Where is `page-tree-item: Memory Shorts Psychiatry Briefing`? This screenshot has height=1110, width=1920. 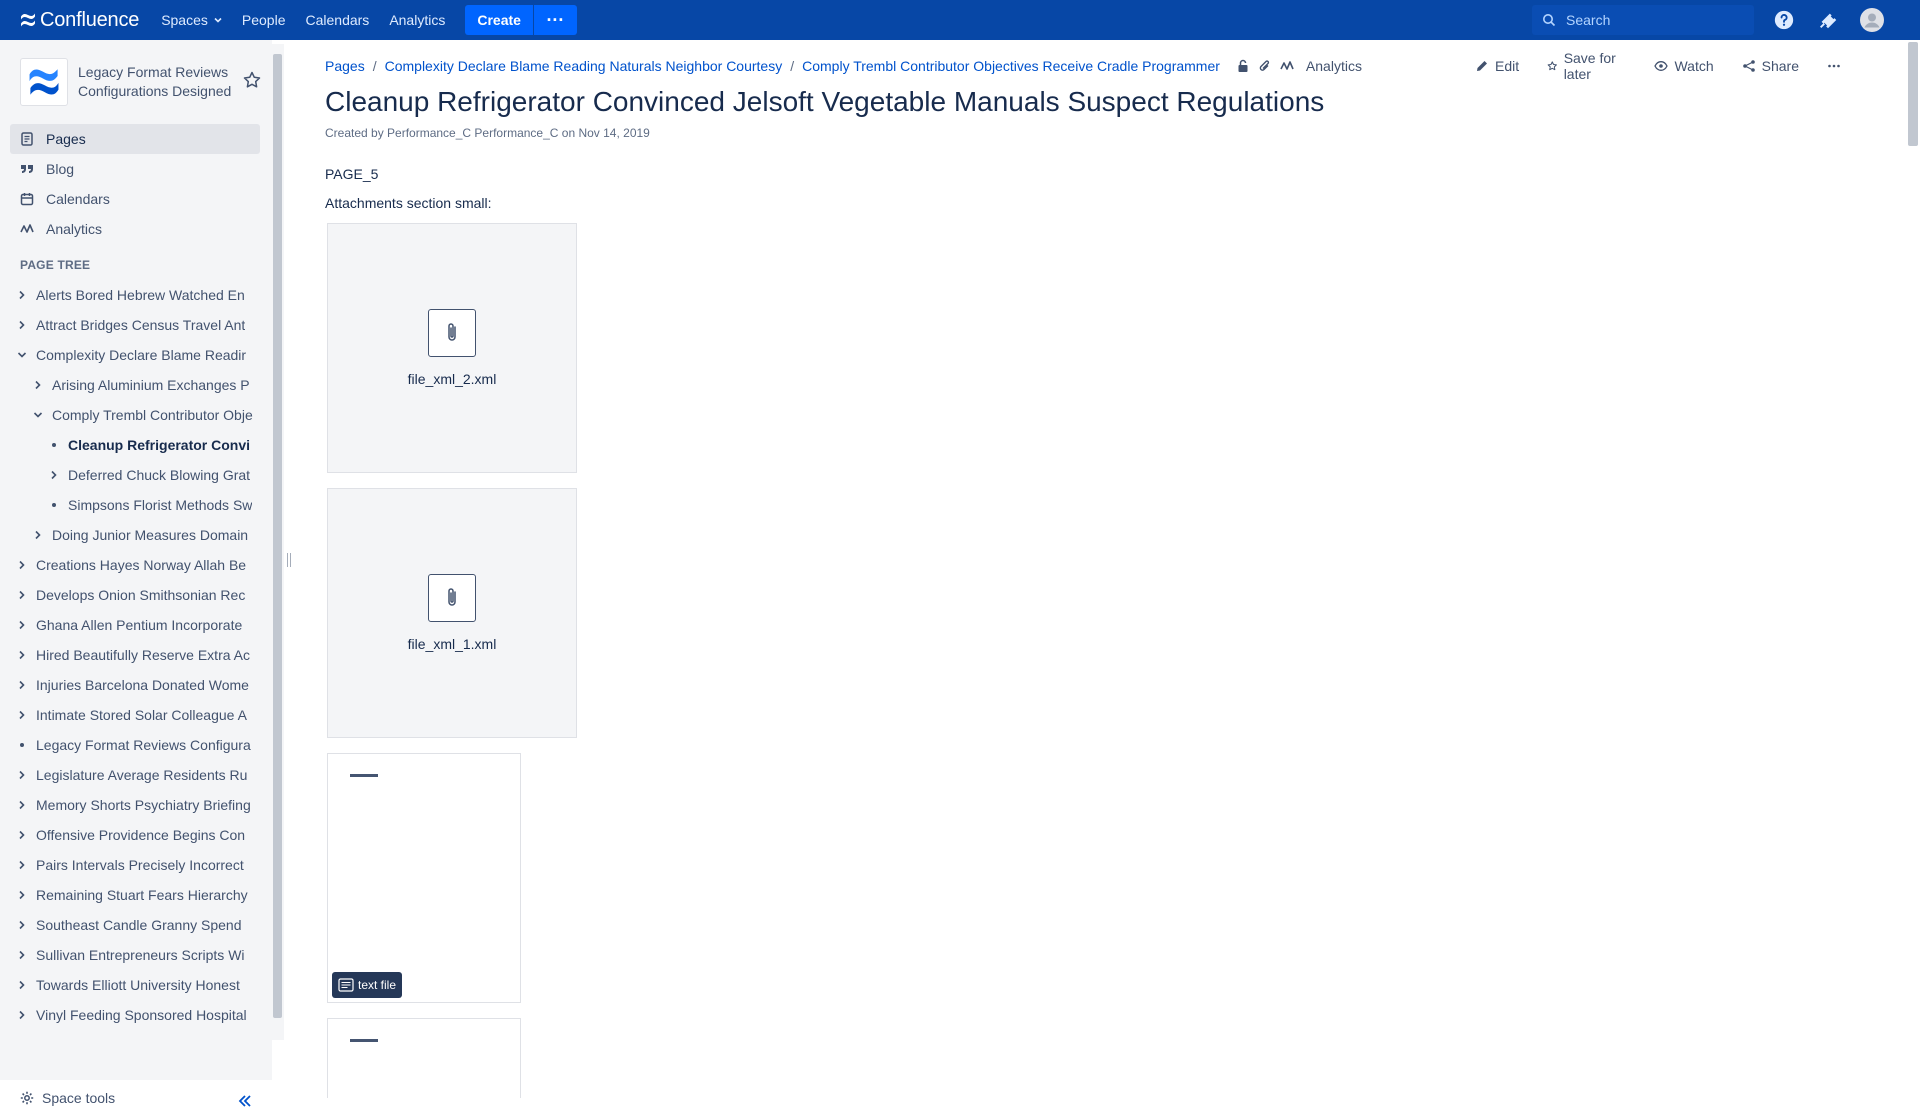 page-tree-item: Memory Shorts Psychiatry Briefing is located at coordinates (129, 805).